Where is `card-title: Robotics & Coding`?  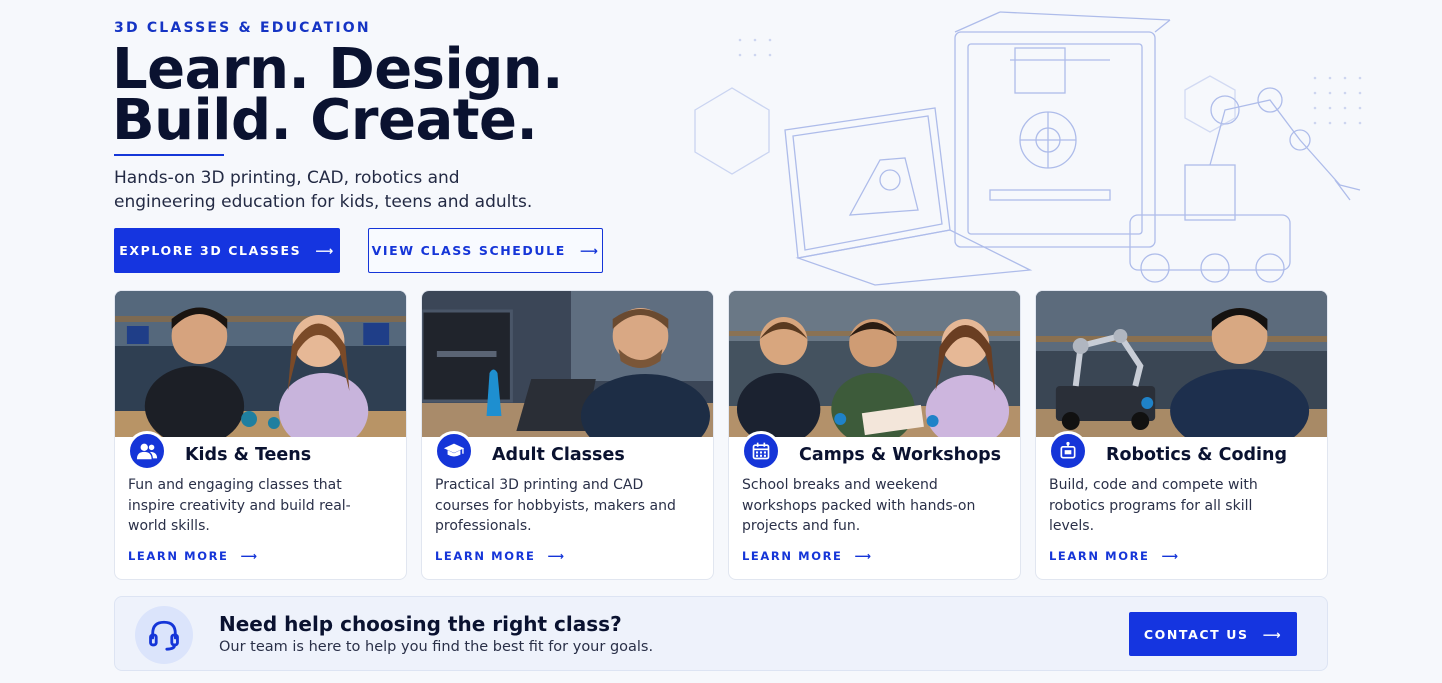
card-title: Robotics & Coding is located at coordinates (1197, 455).